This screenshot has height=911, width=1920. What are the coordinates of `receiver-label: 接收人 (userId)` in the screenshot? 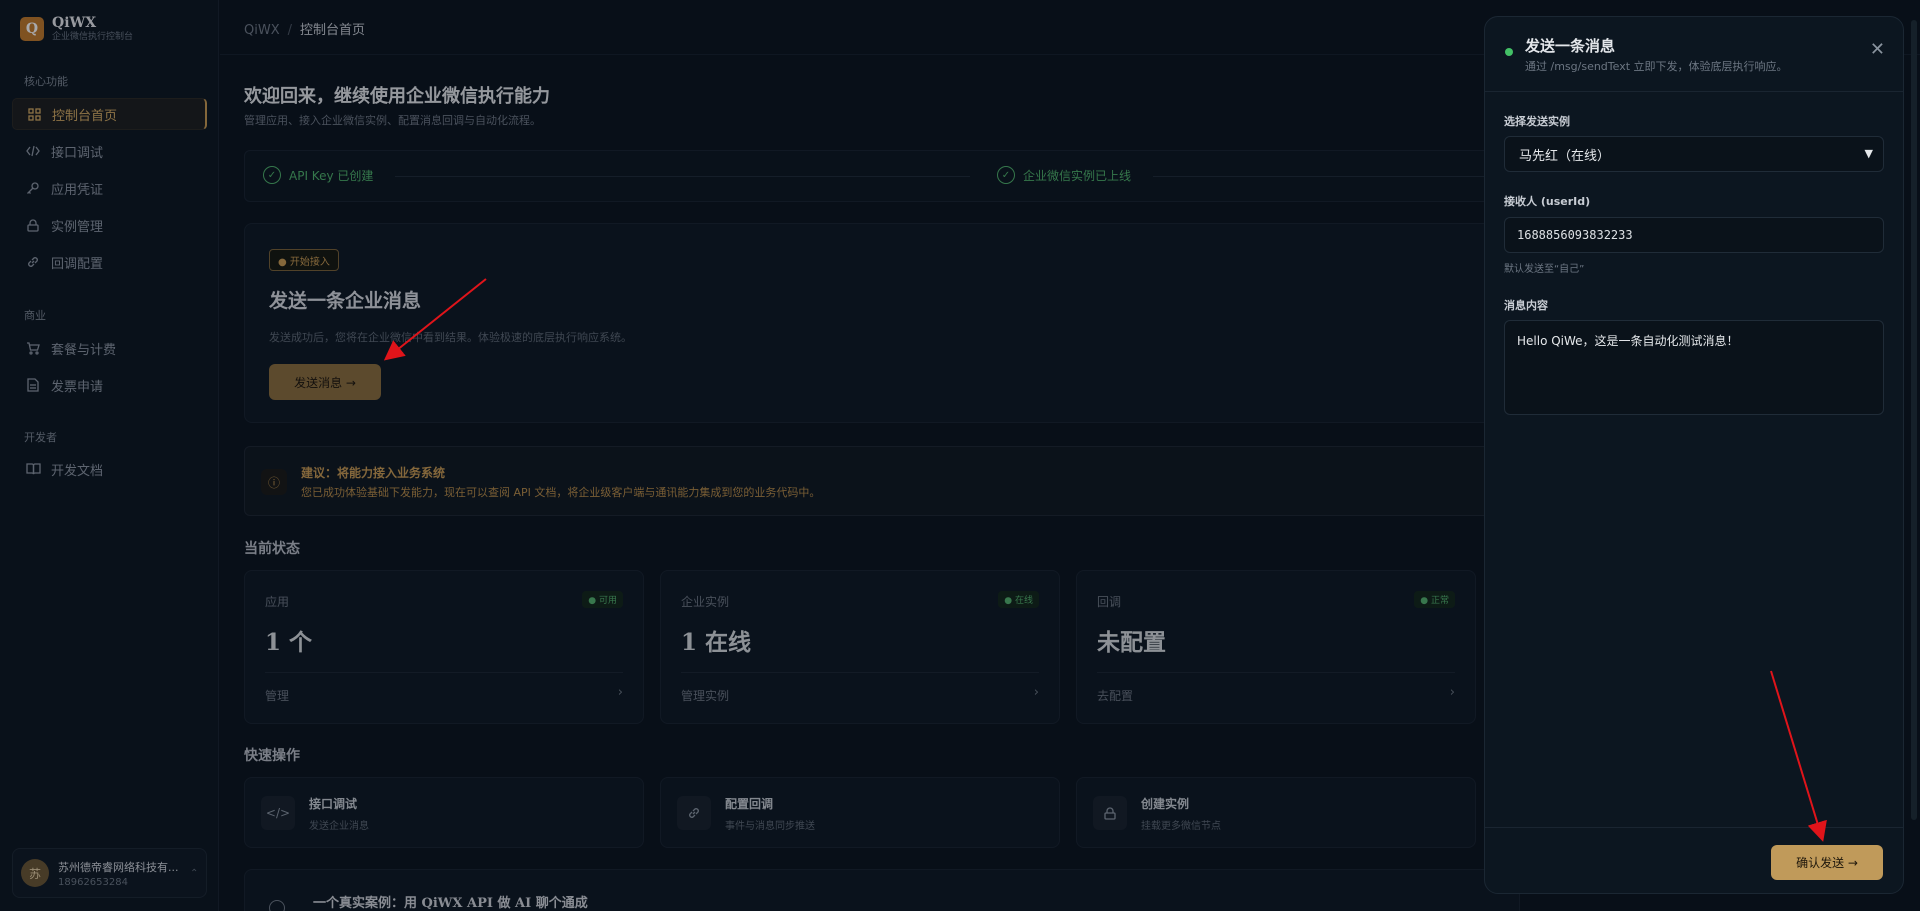 It's located at (1547, 201).